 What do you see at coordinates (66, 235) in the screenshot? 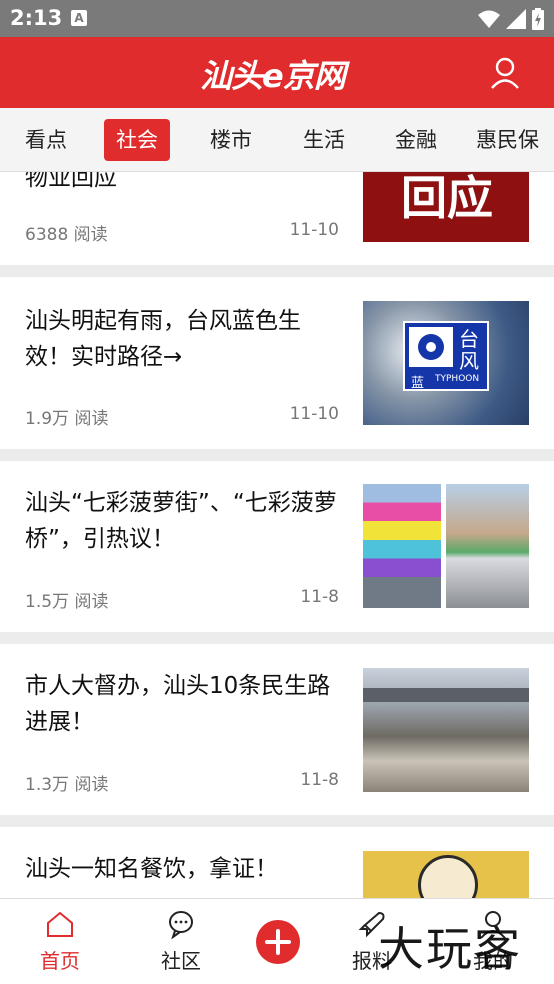
I see `read-count: 6388 阅读` at bounding box center [66, 235].